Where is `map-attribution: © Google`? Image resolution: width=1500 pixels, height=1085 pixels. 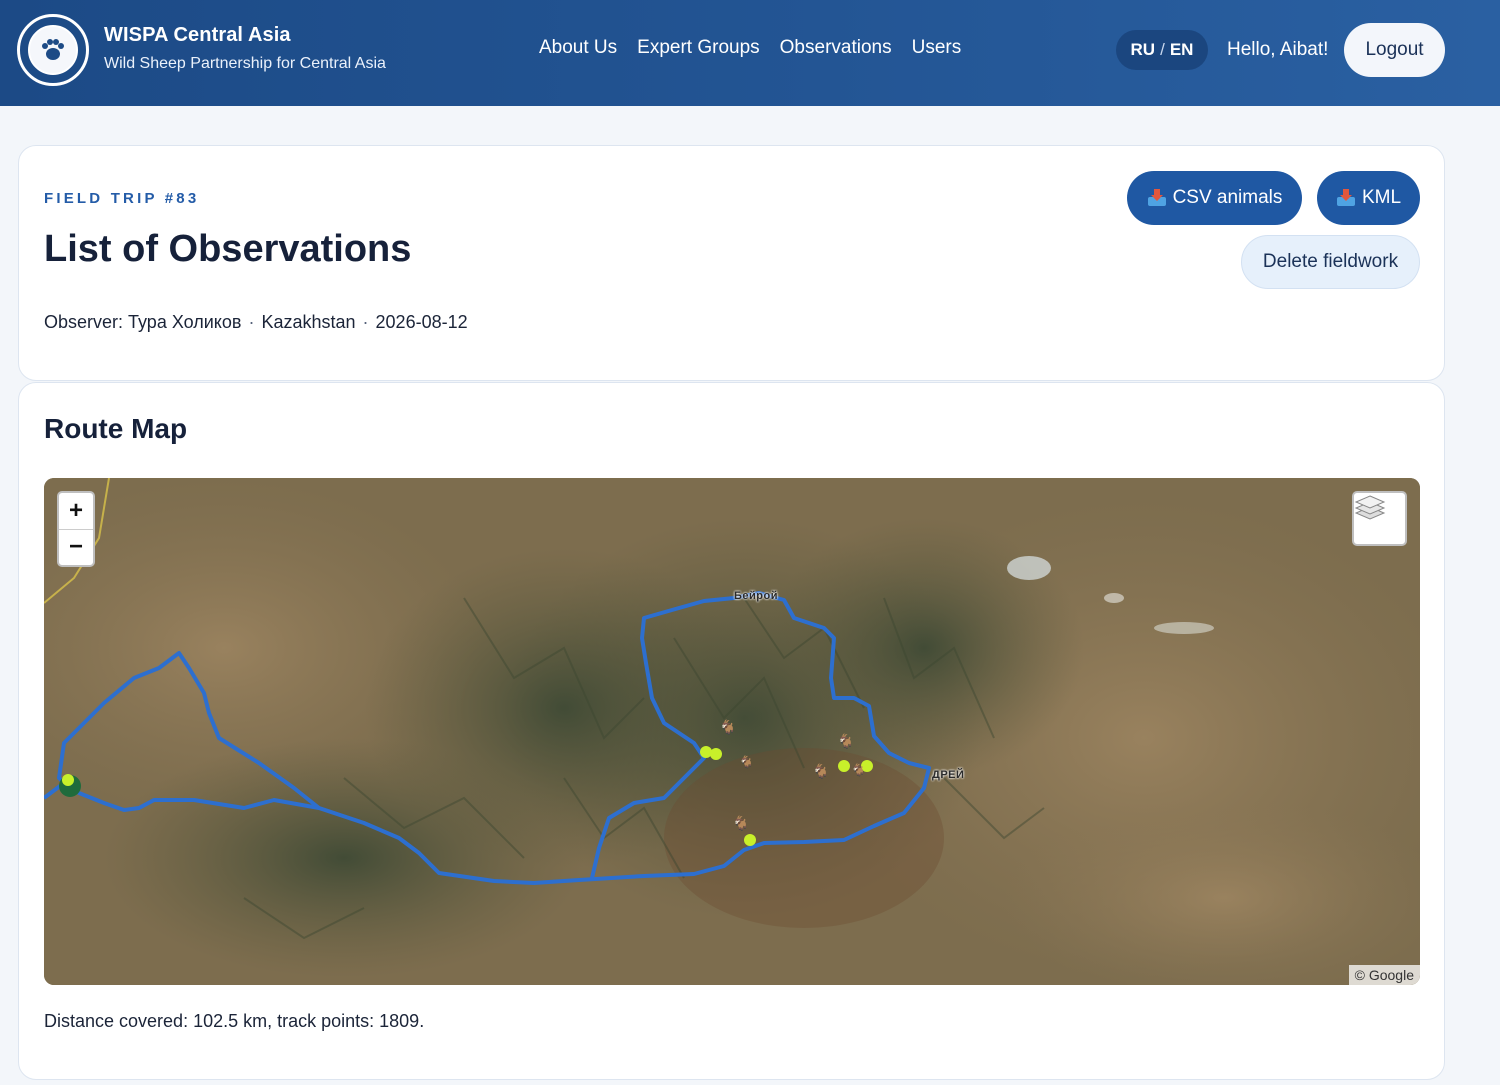
map-attribution: © Google is located at coordinates (1384, 975).